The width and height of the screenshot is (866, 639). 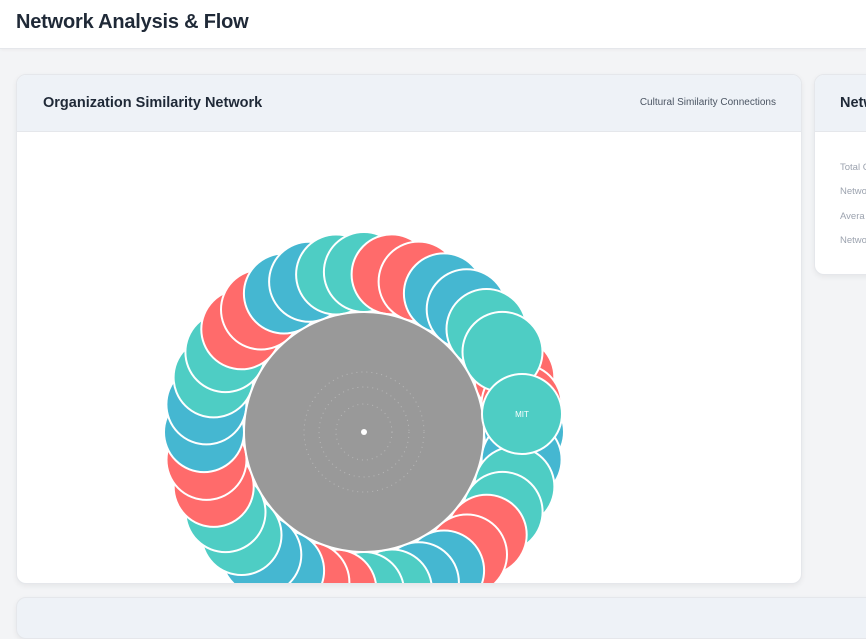 What do you see at coordinates (852, 216) in the screenshot?
I see `stat-label-average: Avera` at bounding box center [852, 216].